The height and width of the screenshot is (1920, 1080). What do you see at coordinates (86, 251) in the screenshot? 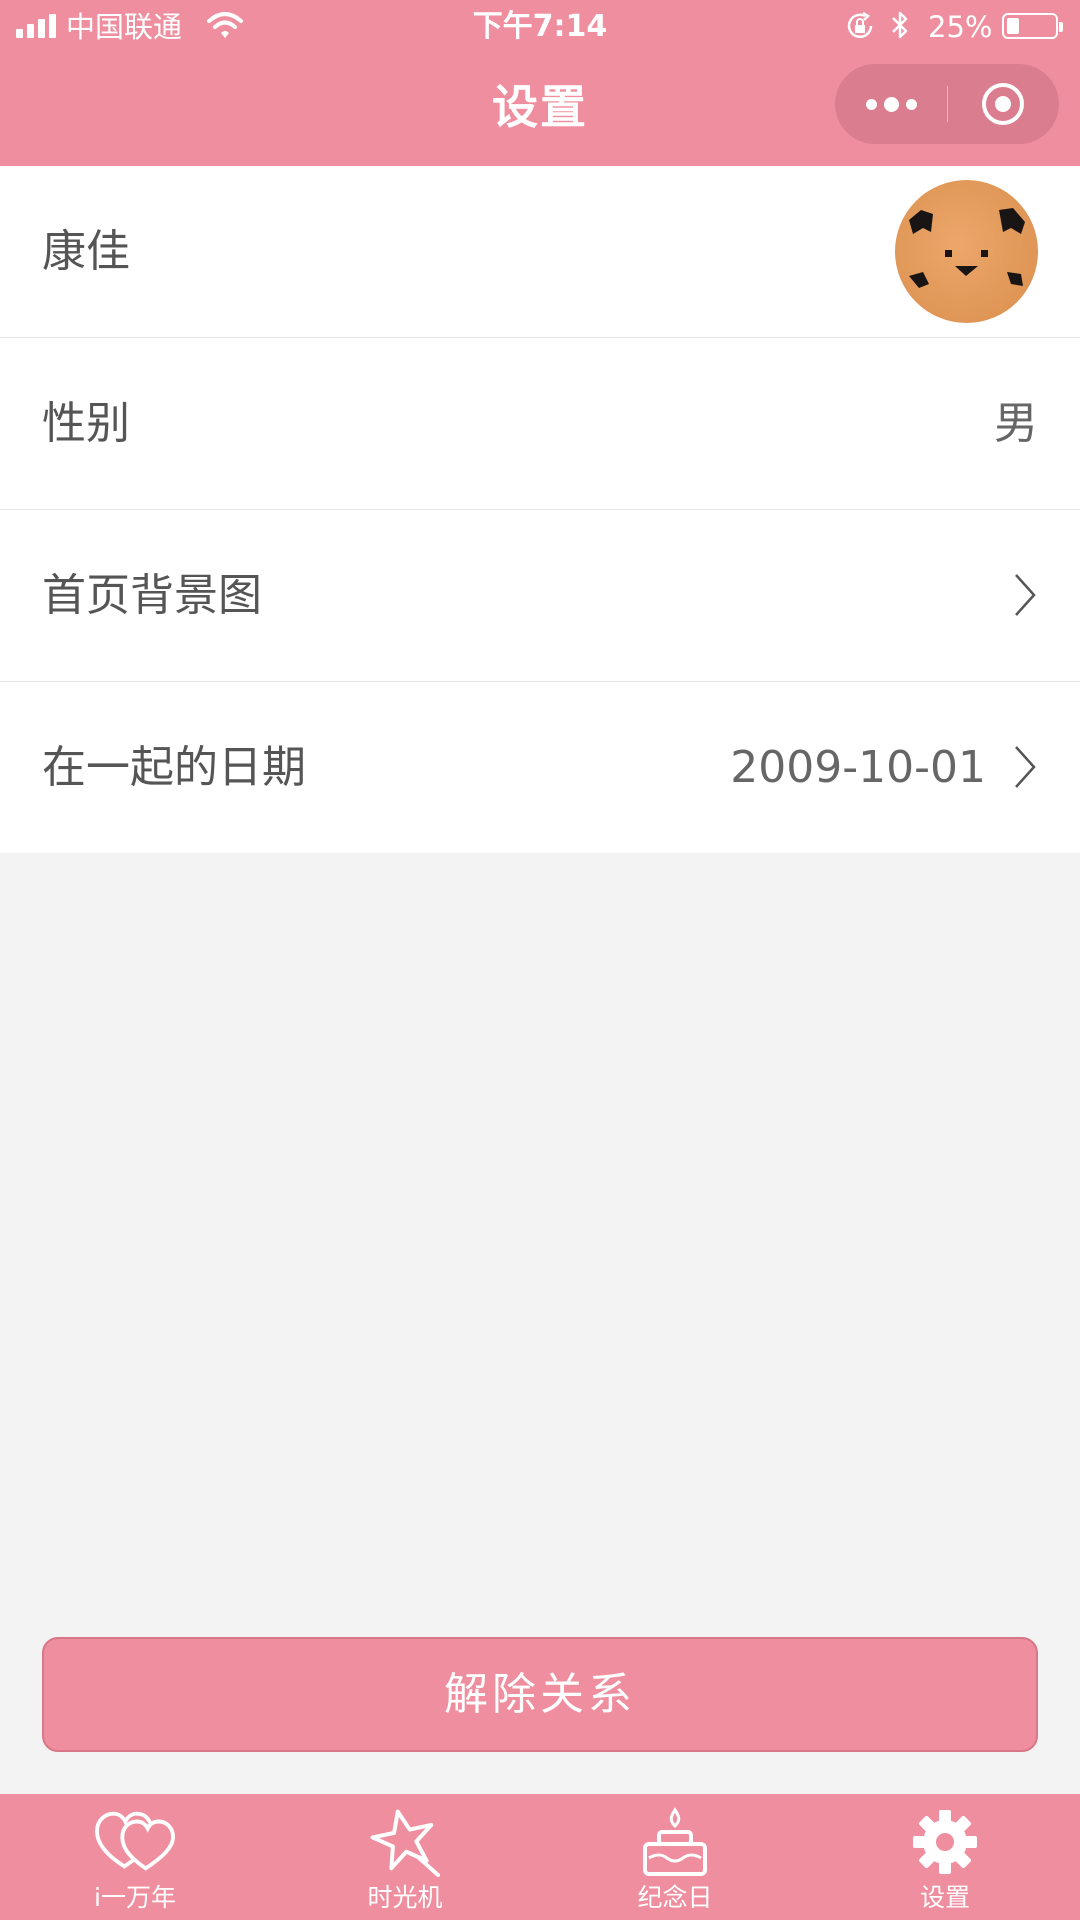
I see `user-name: 康佳` at bounding box center [86, 251].